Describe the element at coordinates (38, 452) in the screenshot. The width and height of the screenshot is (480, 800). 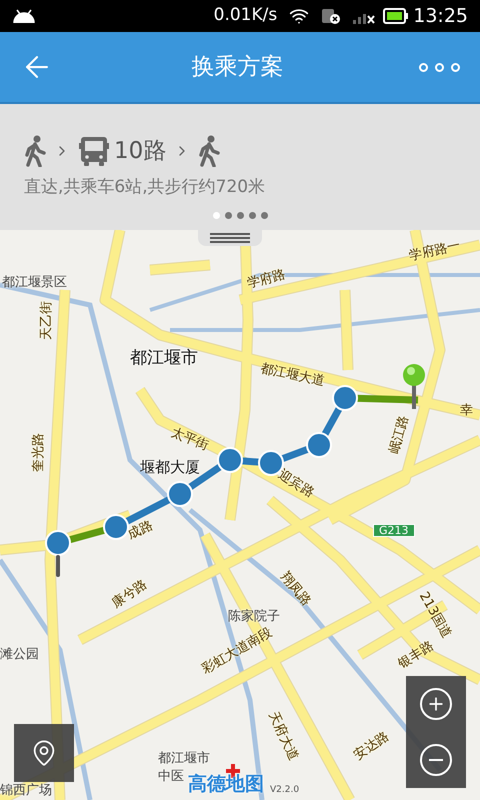
I see `map-label: 奎光路` at that location.